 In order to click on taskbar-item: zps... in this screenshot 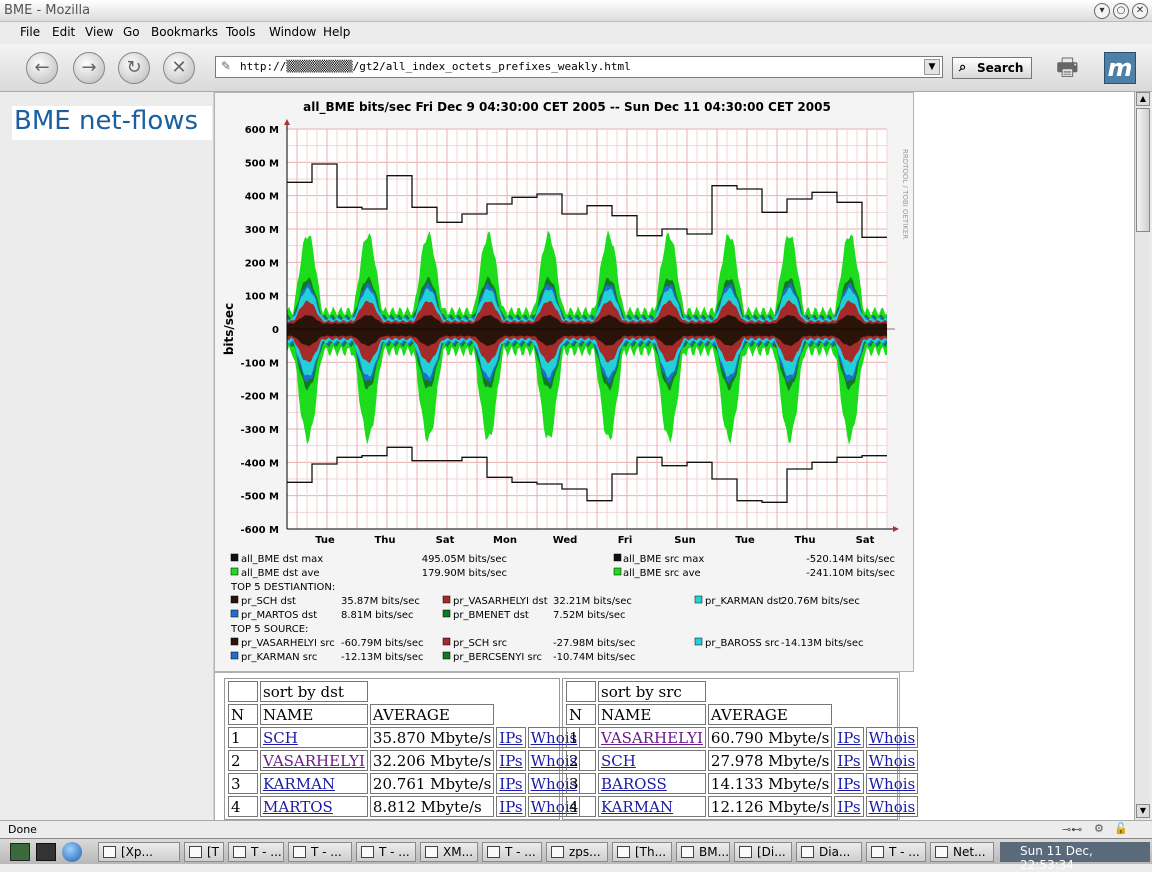, I will do `click(577, 852)`.